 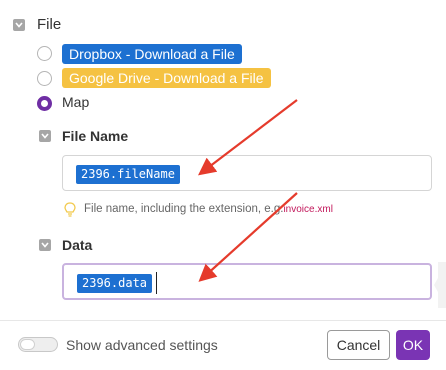 What do you see at coordinates (308, 209) in the screenshot?
I see `file-name-hint-example: invoice.xml` at bounding box center [308, 209].